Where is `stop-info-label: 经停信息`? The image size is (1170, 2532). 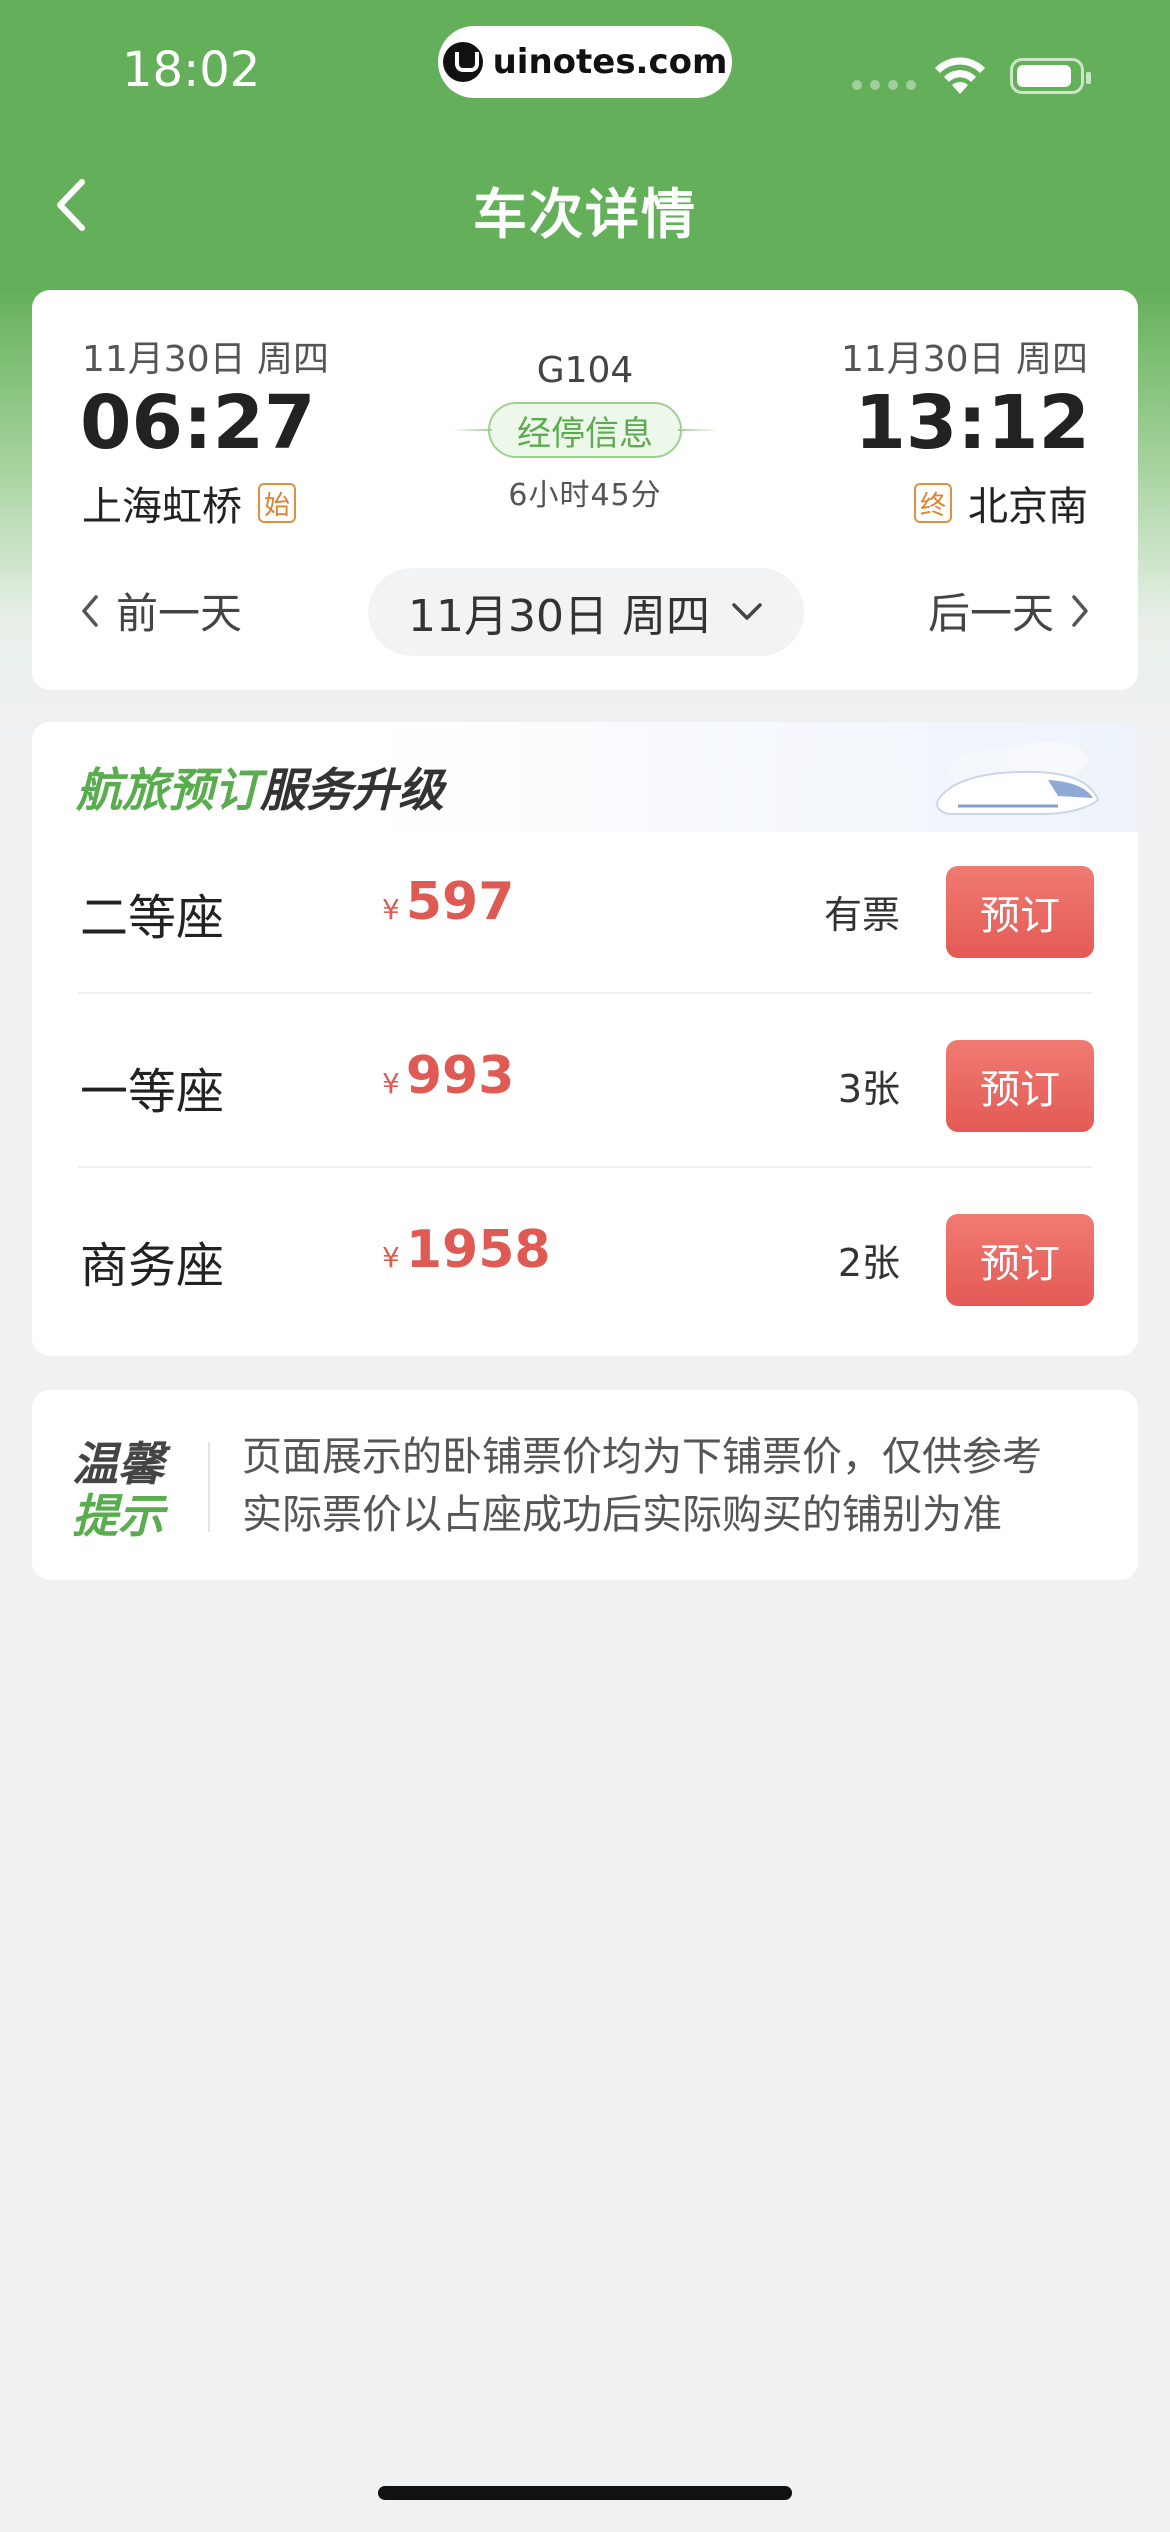 stop-info-label: 经停信息 is located at coordinates (585, 430).